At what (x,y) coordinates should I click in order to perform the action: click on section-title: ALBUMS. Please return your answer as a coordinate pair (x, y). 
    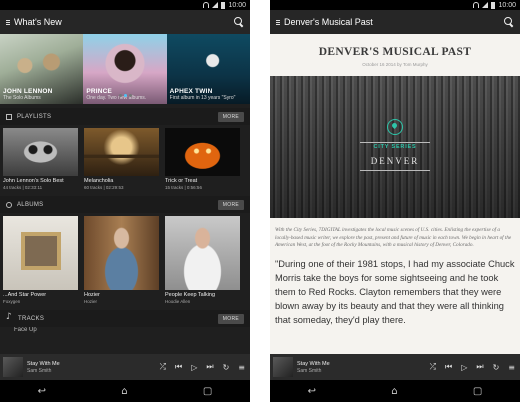
    Looking at the image, I should click on (30, 204).